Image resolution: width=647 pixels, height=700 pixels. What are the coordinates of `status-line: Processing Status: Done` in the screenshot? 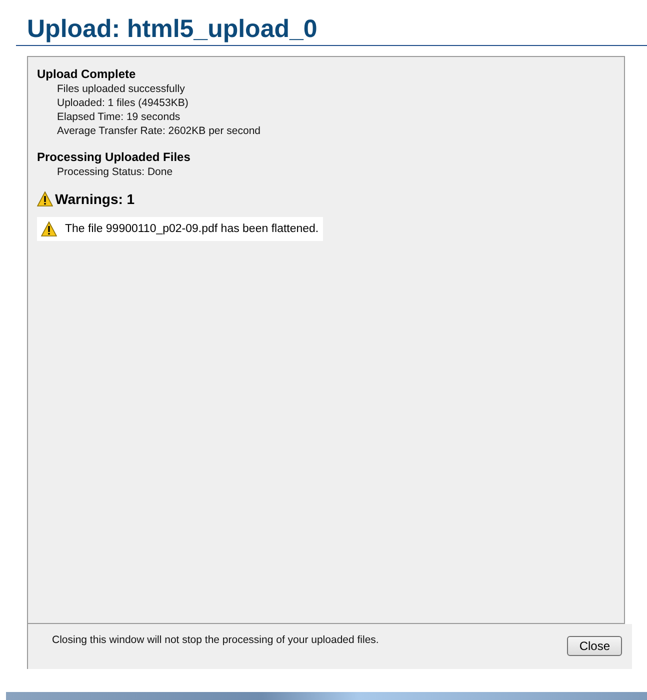 It's located at (115, 172).